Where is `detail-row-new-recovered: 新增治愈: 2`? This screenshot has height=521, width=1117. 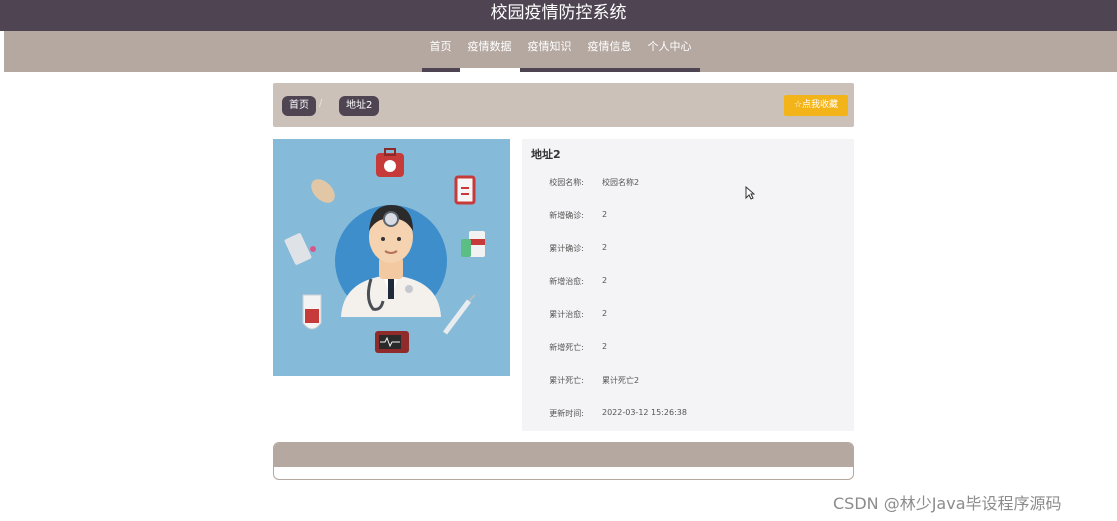 detail-row-new-recovered: 新增治愈: 2 is located at coordinates (688, 284).